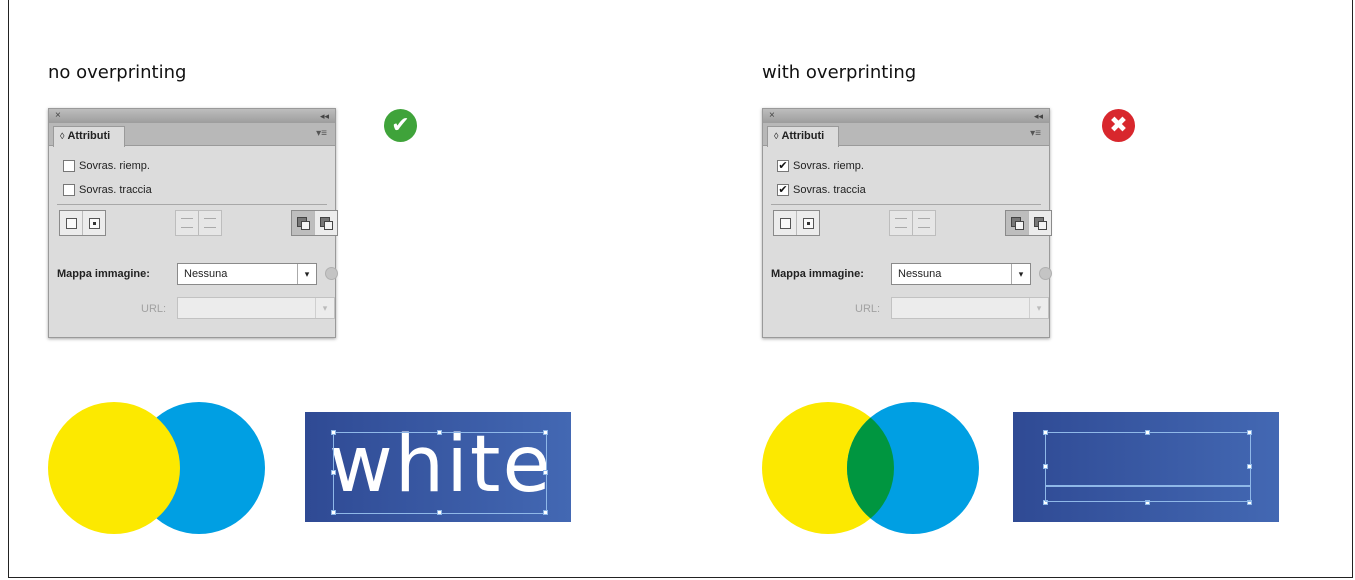 This screenshot has width=1355, height=580. I want to click on fill-overprint-row: ✔ Sovras. riemp., so click(820, 166).